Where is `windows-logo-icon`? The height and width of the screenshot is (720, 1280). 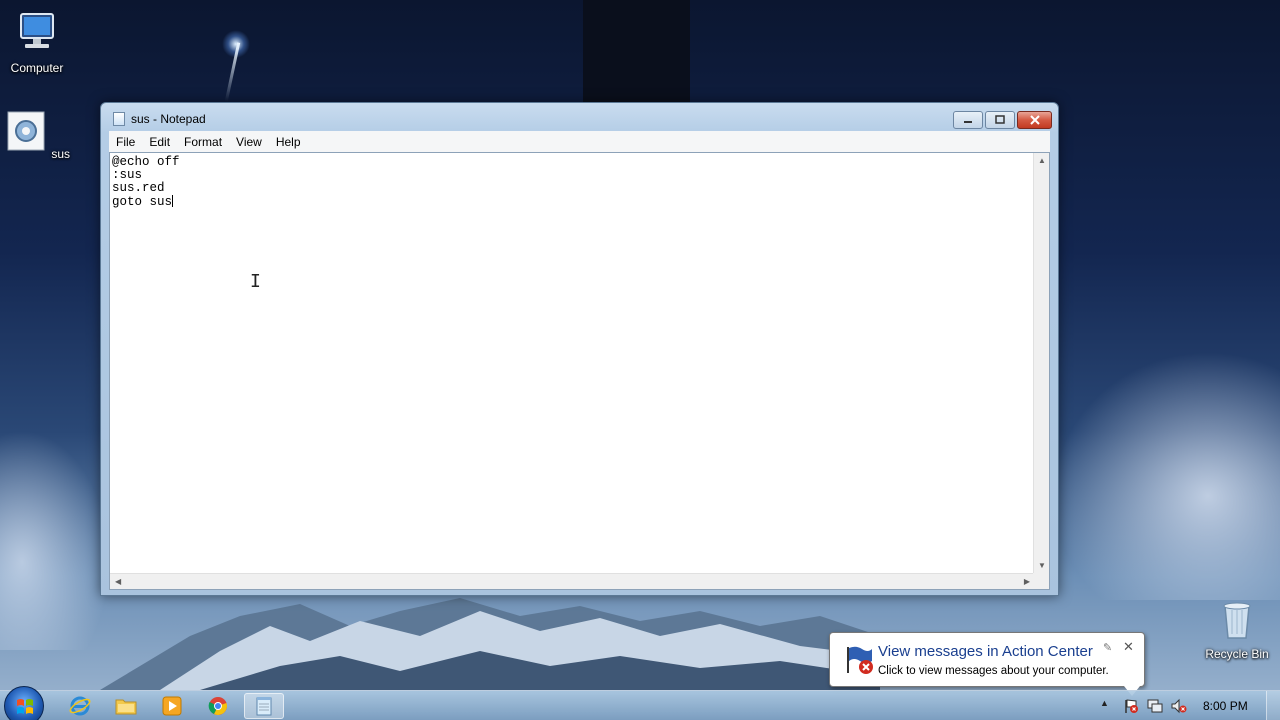
windows-logo-icon is located at coordinates (25, 706).